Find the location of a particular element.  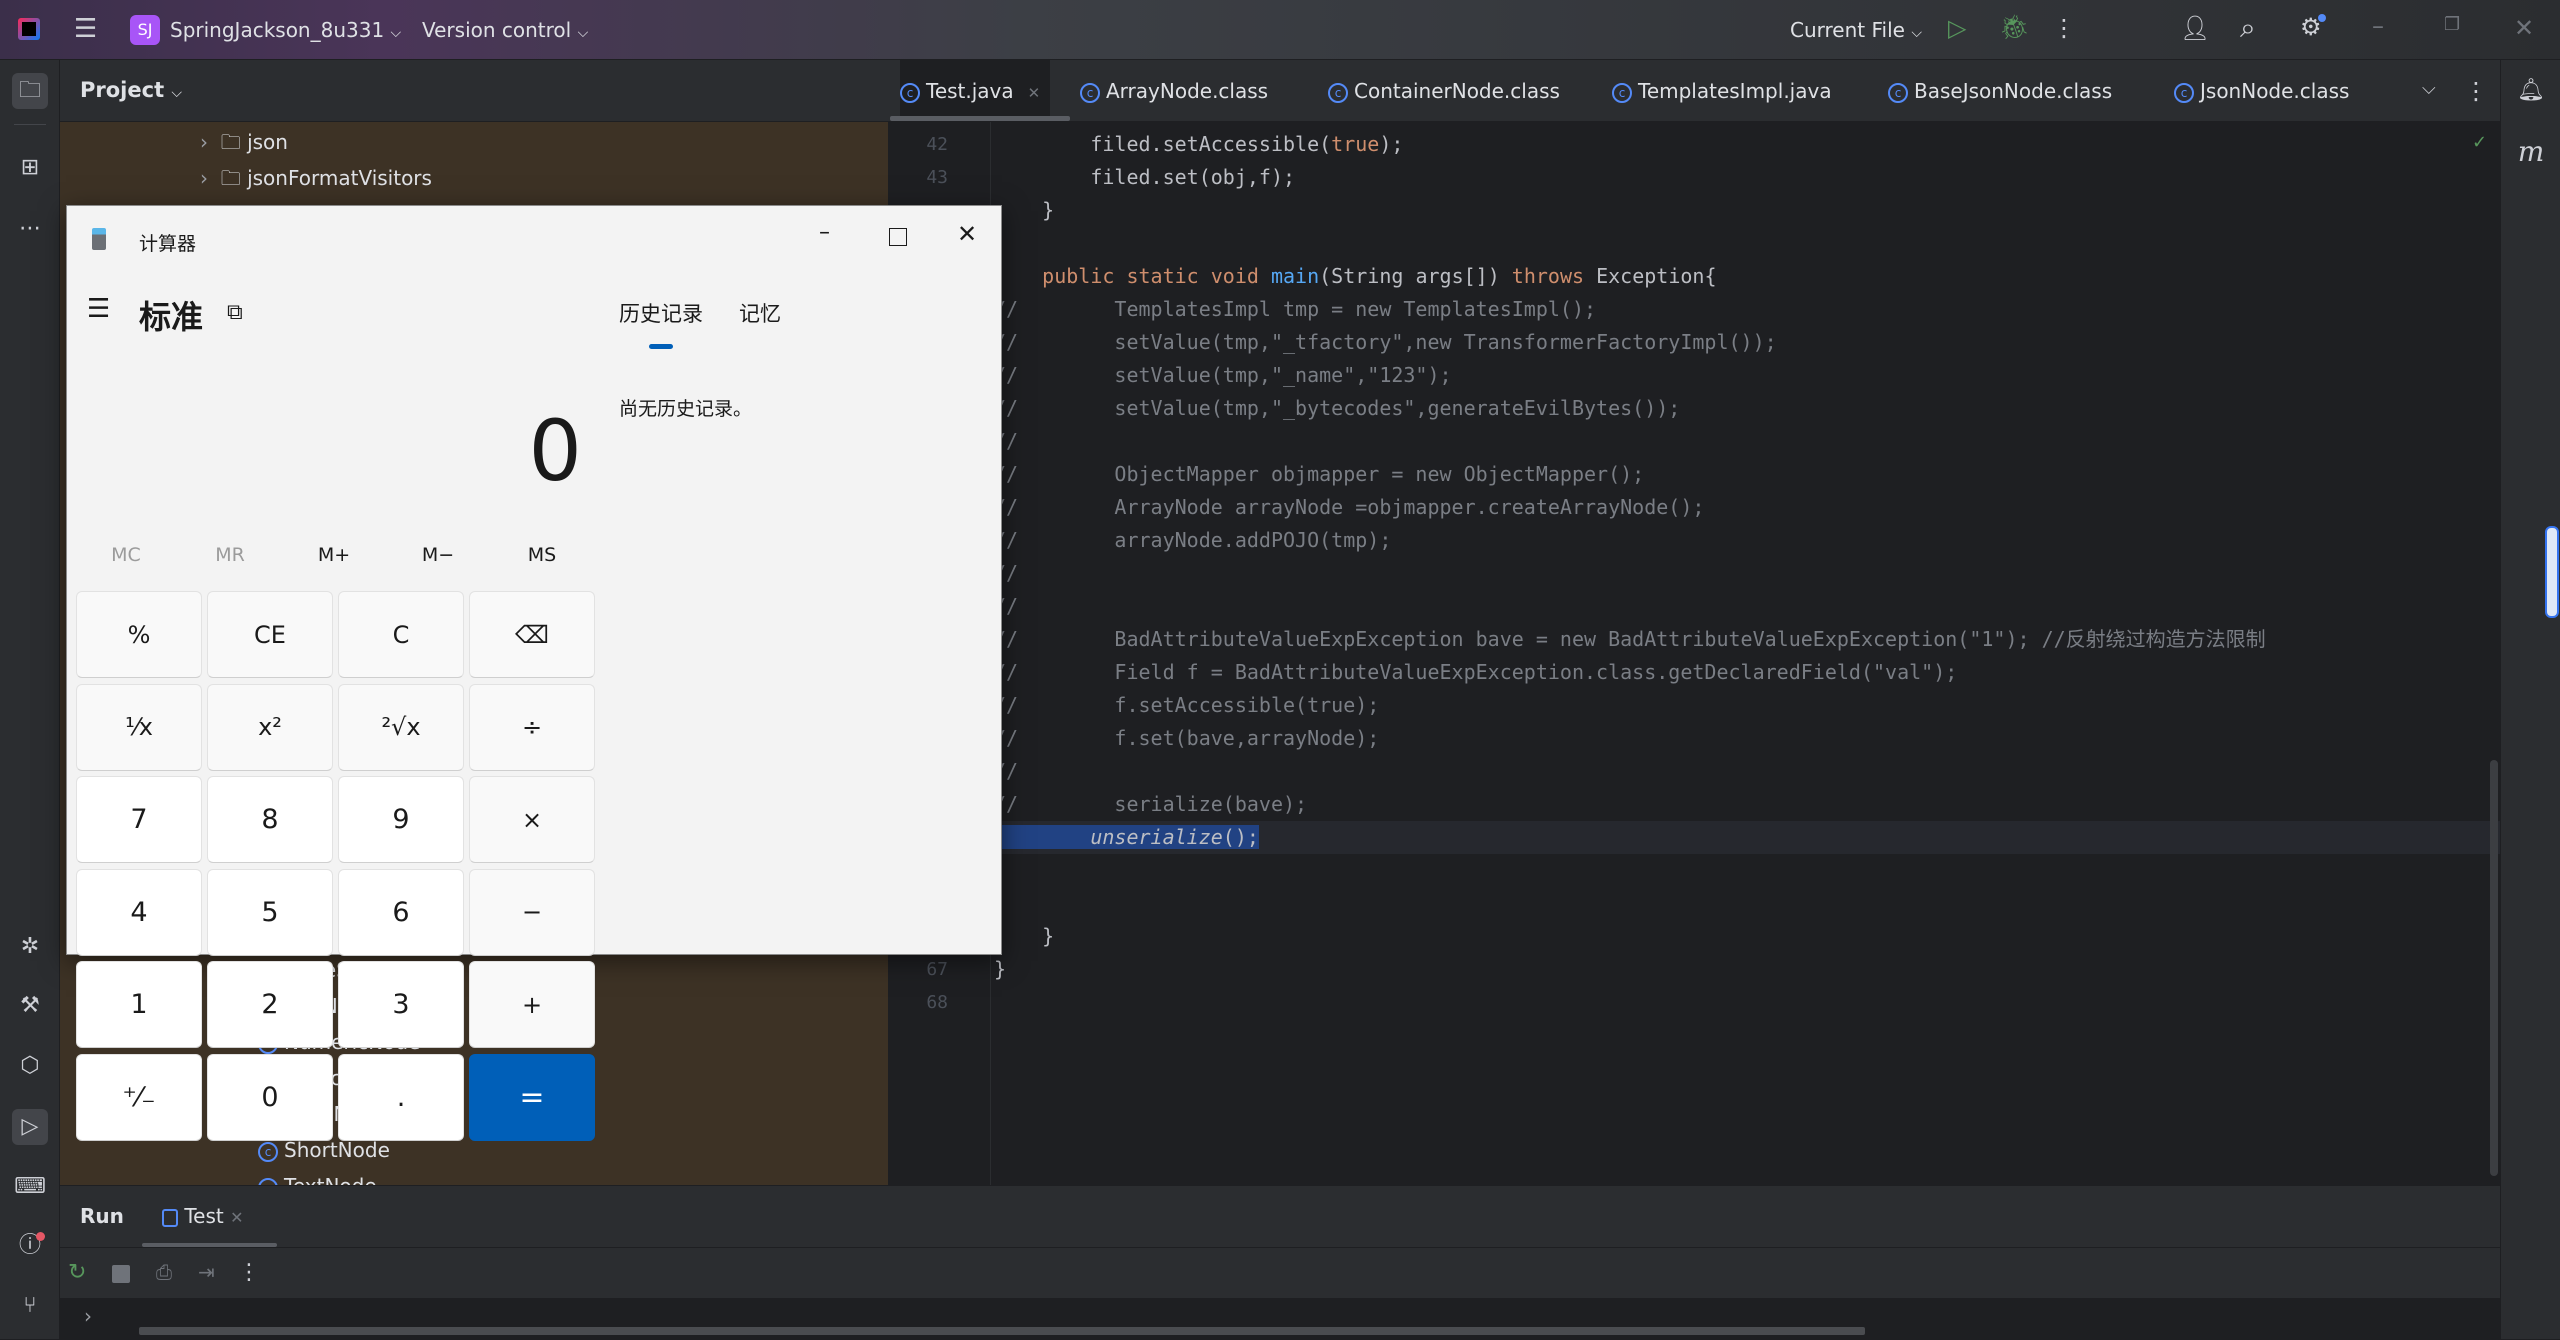

digit-8-button: 8 is located at coordinates (270, 820).